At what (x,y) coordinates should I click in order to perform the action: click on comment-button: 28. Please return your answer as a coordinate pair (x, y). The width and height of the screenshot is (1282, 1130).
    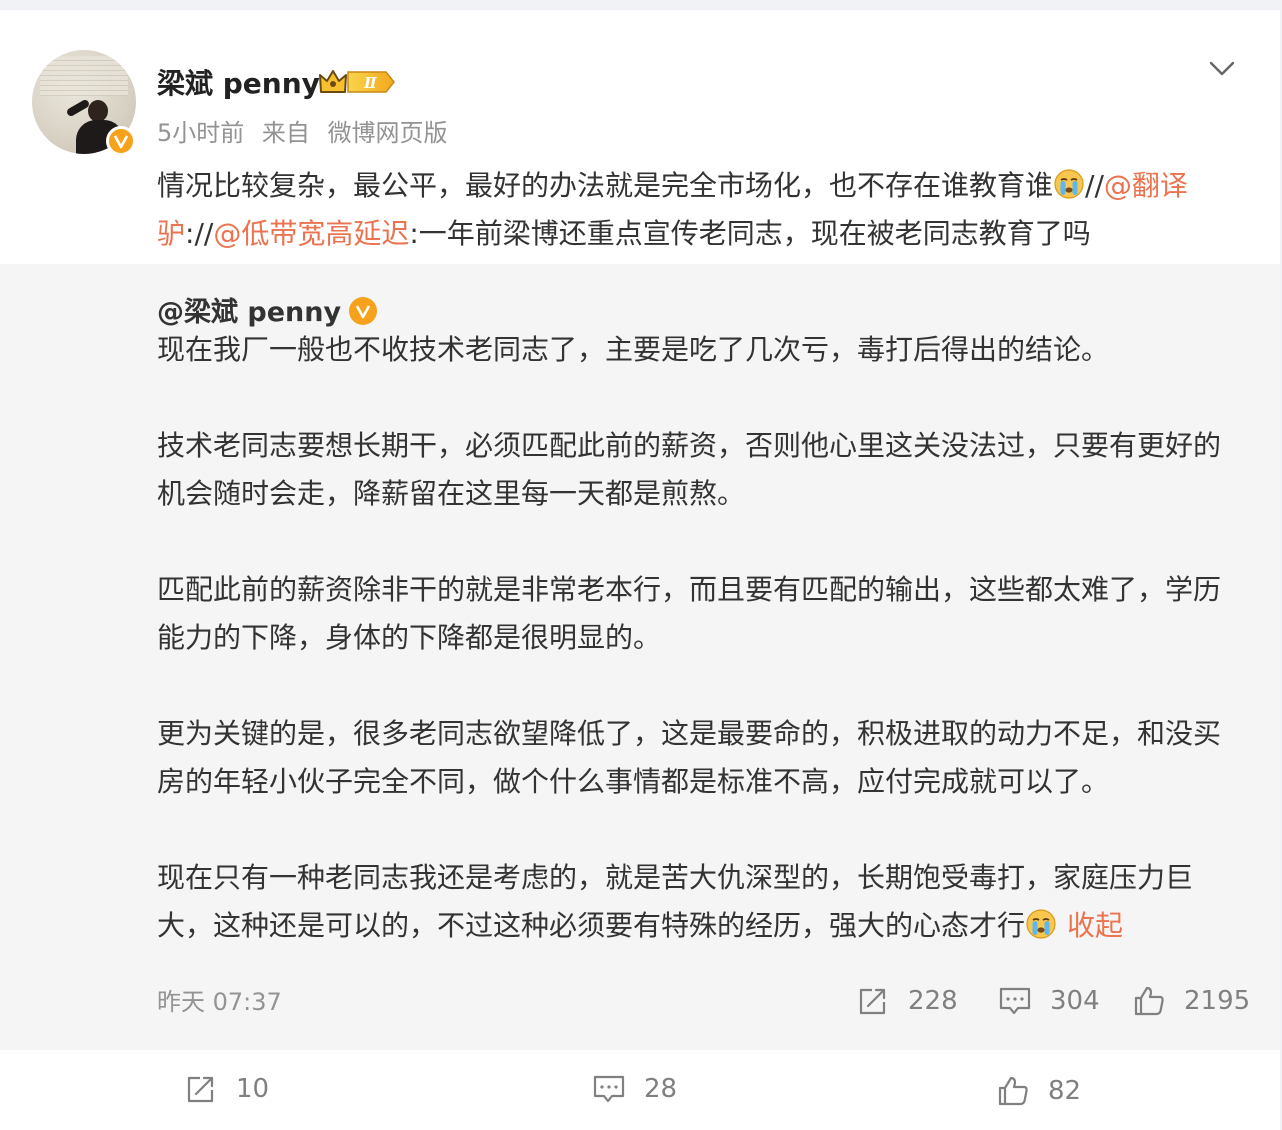
    Looking at the image, I should click on (634, 1089).